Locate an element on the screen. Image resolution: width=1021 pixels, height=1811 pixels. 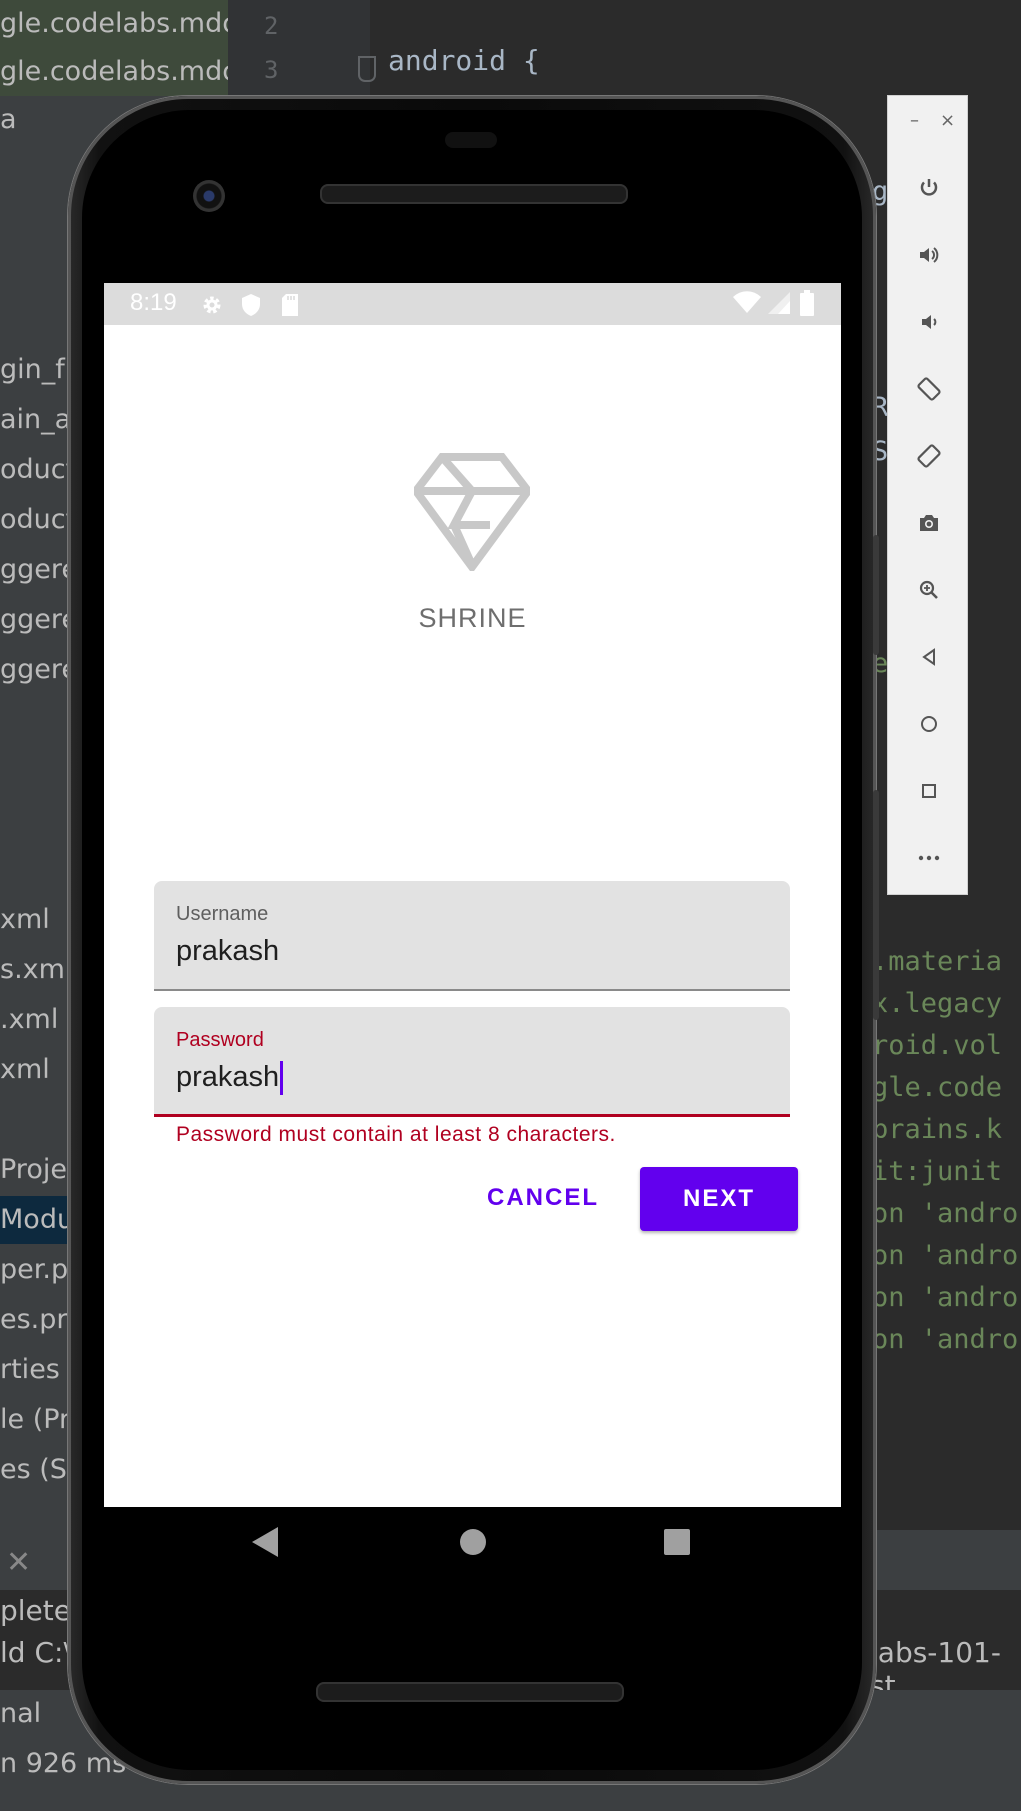
tree-item: .xml is located at coordinates (29, 1020).